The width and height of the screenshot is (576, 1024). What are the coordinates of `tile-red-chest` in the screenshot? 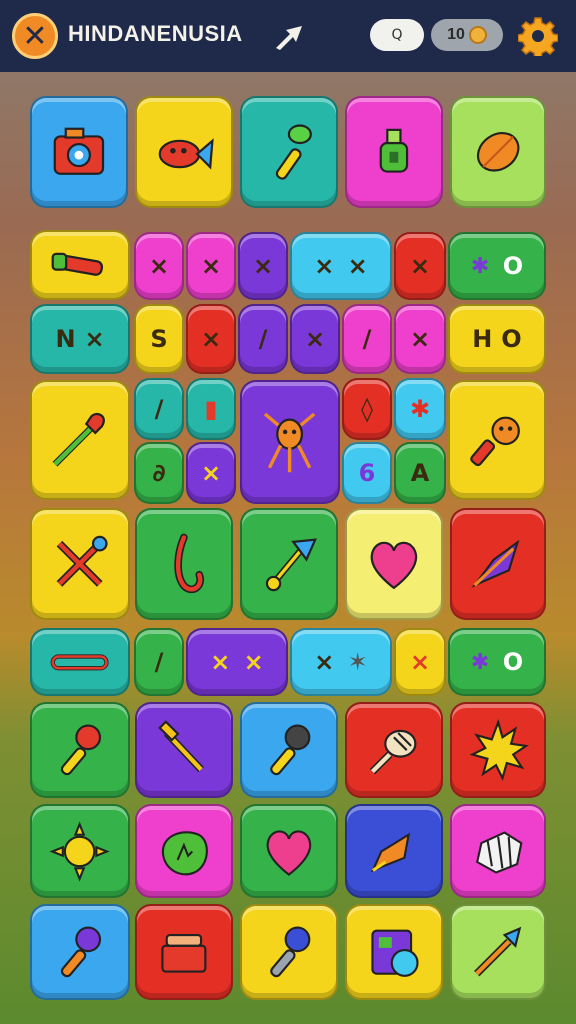 It's located at (184, 952).